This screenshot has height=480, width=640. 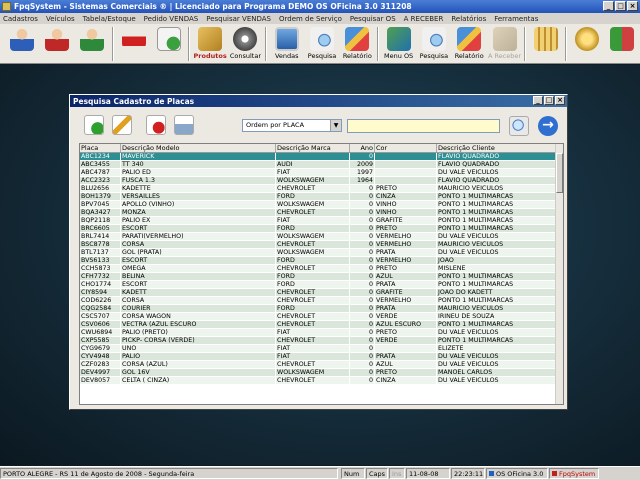 I want to click on chevron-down-icon: ▼, so click(x=335, y=125).